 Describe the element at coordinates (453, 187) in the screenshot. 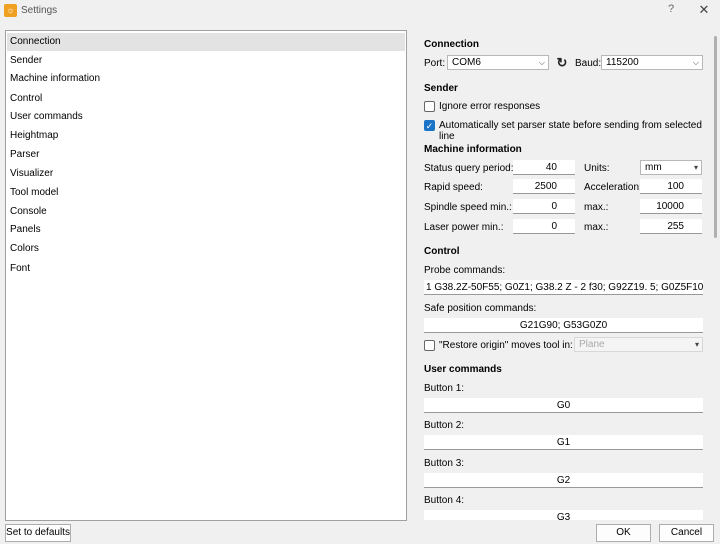

I see `rapid-speed-label: Rapid speed:` at that location.